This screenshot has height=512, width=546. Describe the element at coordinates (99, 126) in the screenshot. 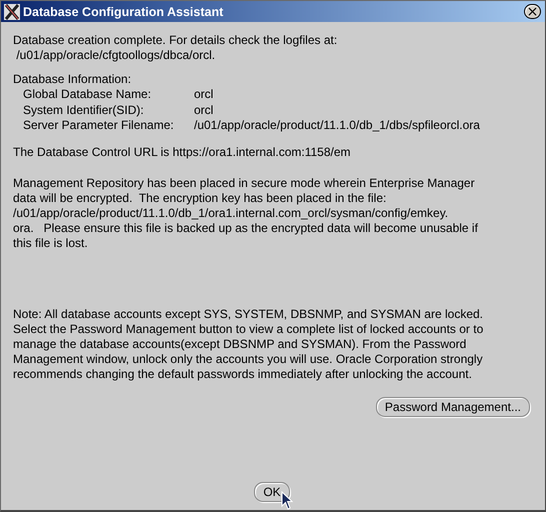

I see `field-label: Server Parameter Filename:` at that location.